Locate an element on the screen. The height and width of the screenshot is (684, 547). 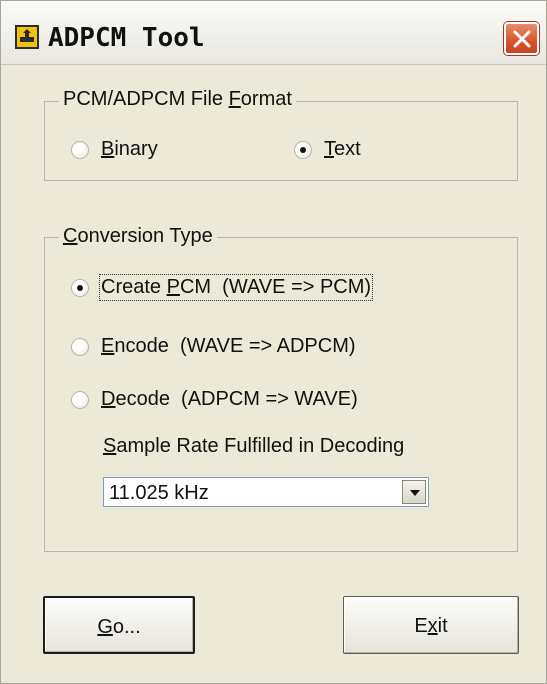
binary-radio-circle is located at coordinates (80, 149).